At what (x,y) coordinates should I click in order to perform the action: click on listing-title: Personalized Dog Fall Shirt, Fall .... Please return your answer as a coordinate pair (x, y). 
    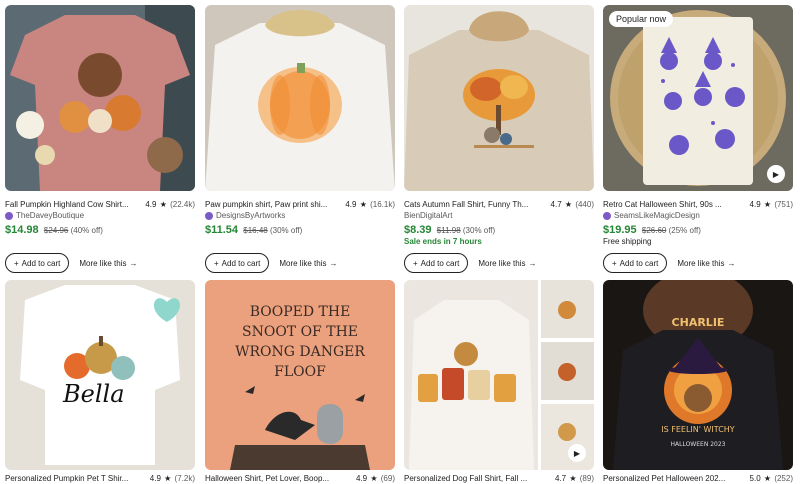
    Looking at the image, I should click on (479, 478).